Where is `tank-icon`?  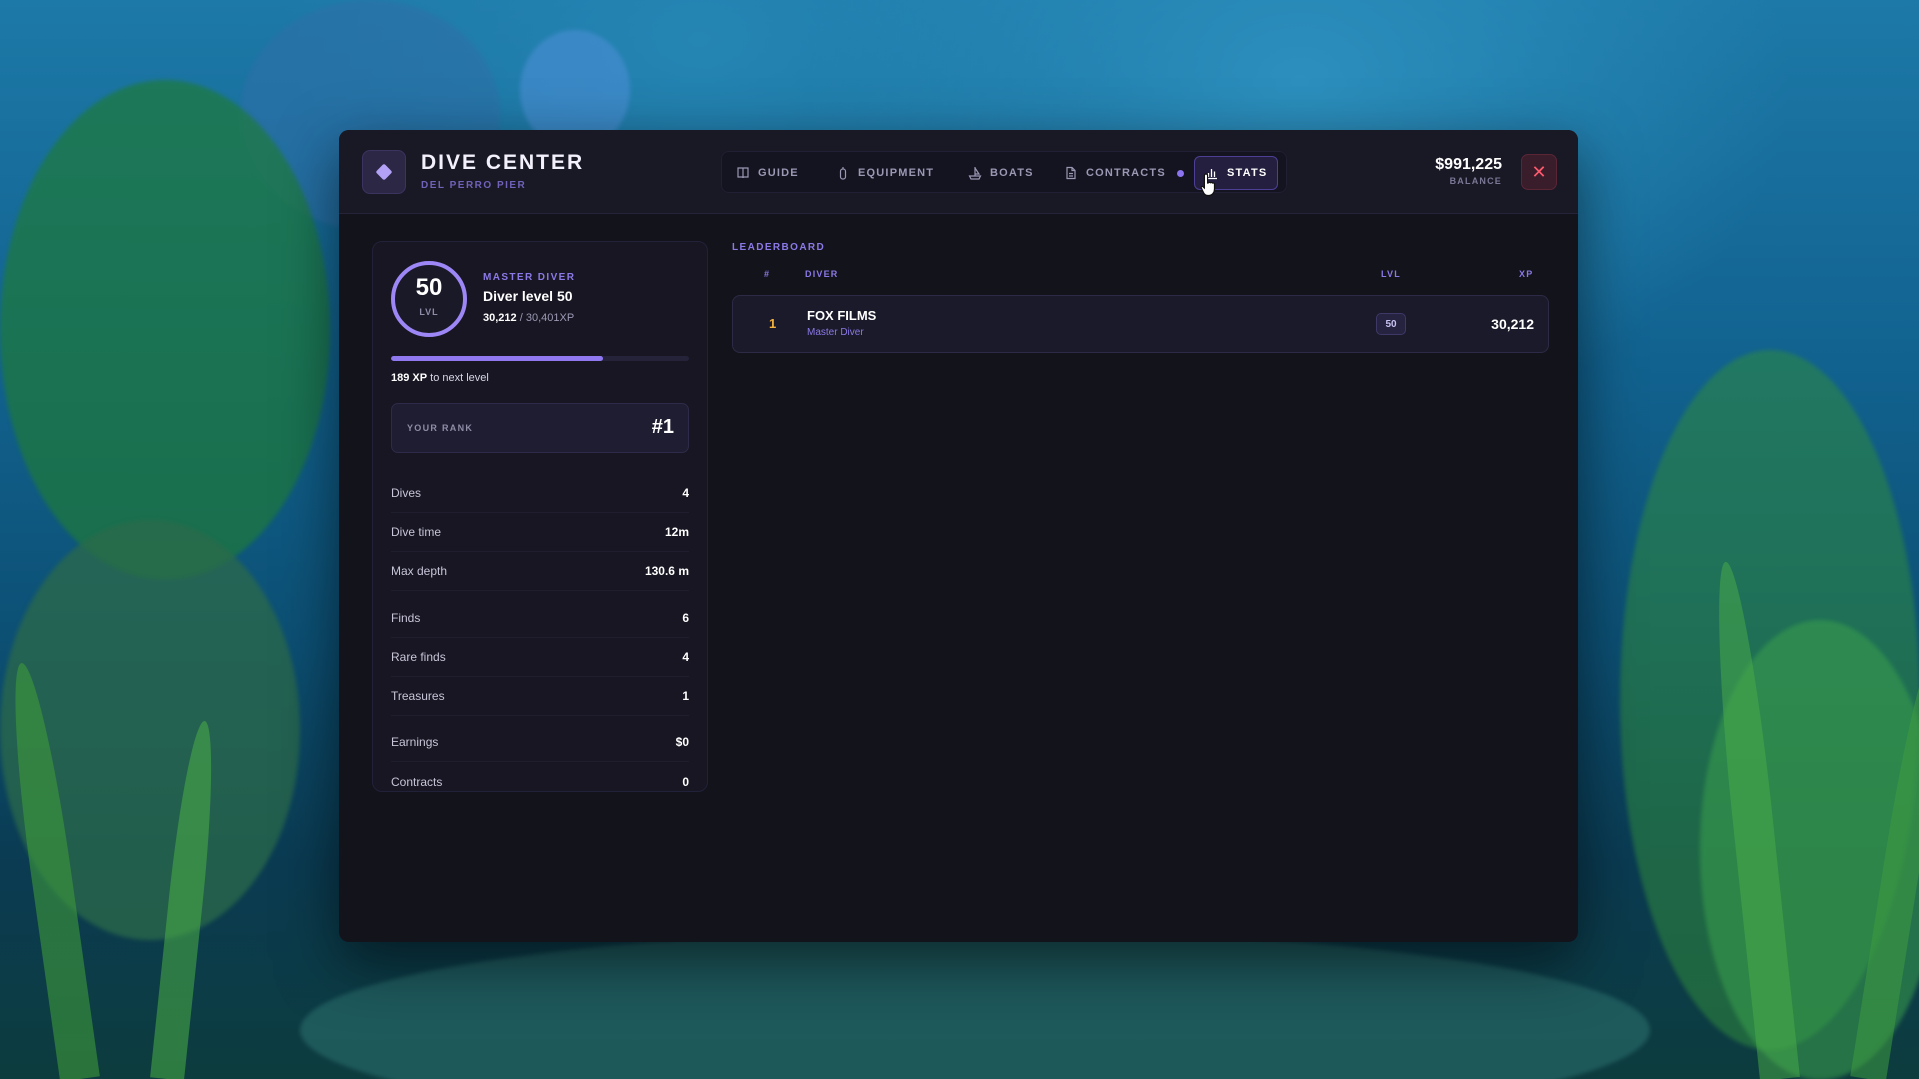
tank-icon is located at coordinates (843, 173).